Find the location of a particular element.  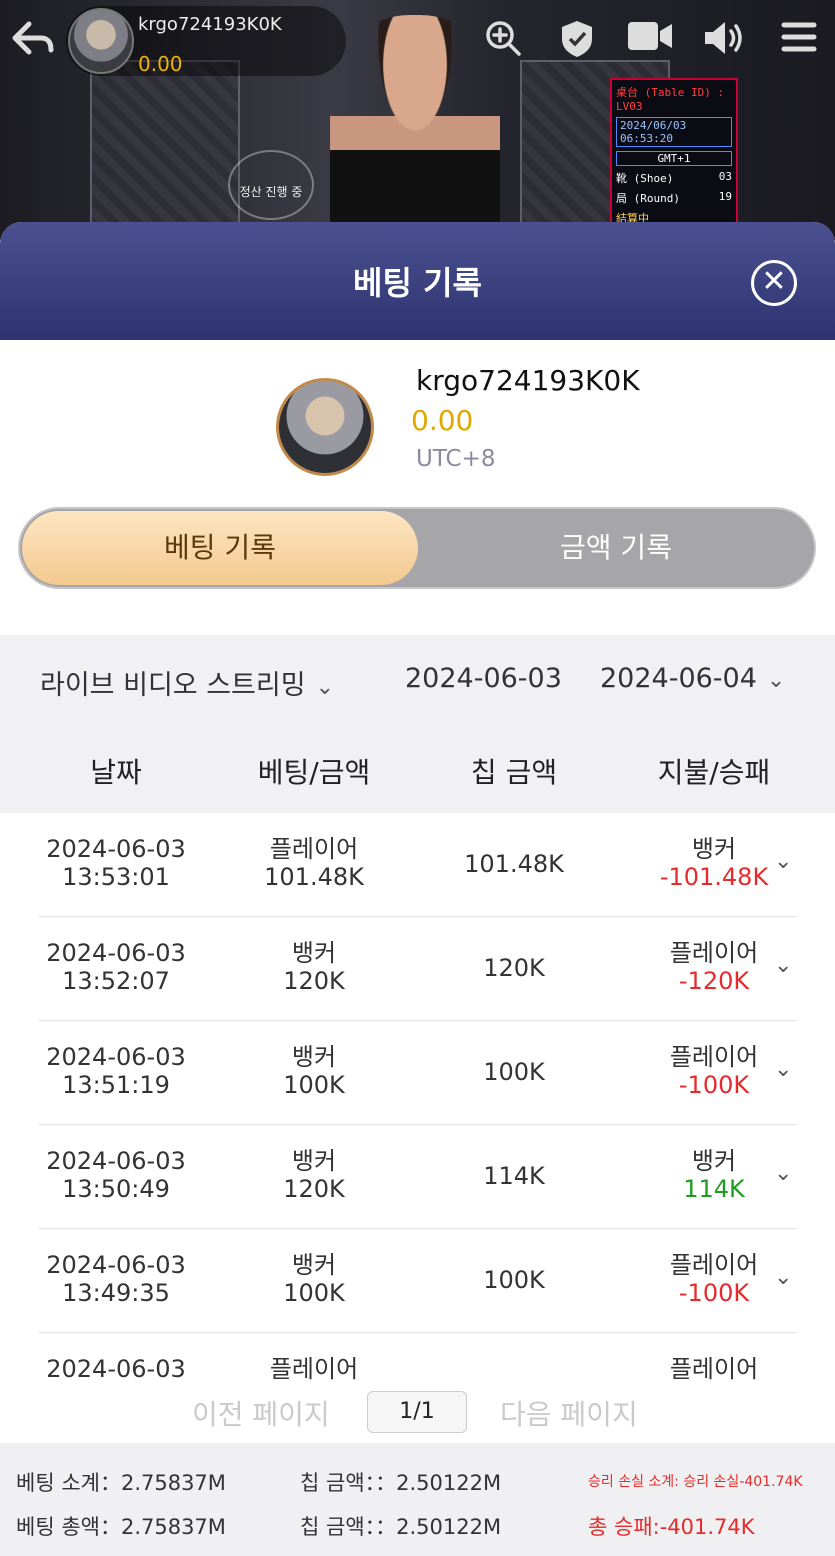

table-datetime: 2024/06/03 06:53:20 is located at coordinates (674, 132).